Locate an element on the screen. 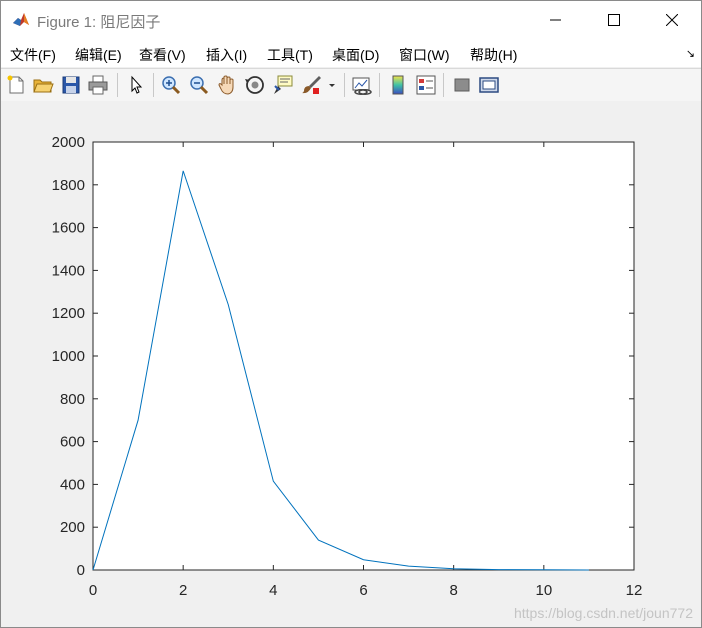 This screenshot has width=702, height=628. close-icon is located at coordinates (672, 20).